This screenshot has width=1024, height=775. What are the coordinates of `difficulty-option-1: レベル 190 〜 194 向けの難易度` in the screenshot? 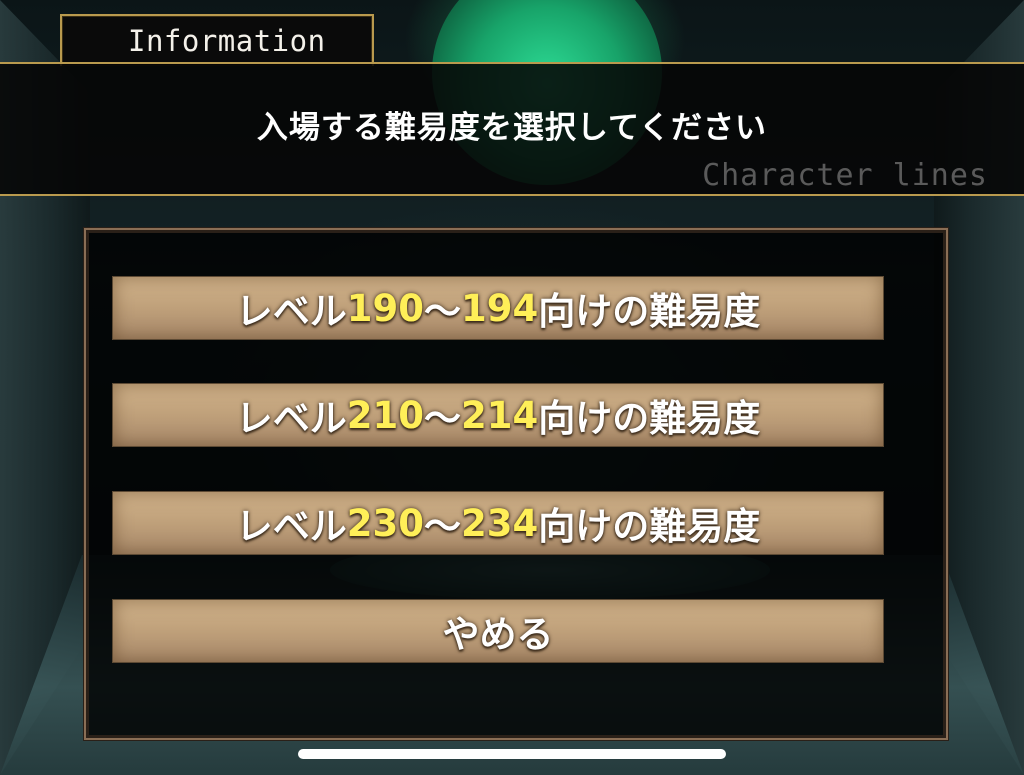 It's located at (498, 308).